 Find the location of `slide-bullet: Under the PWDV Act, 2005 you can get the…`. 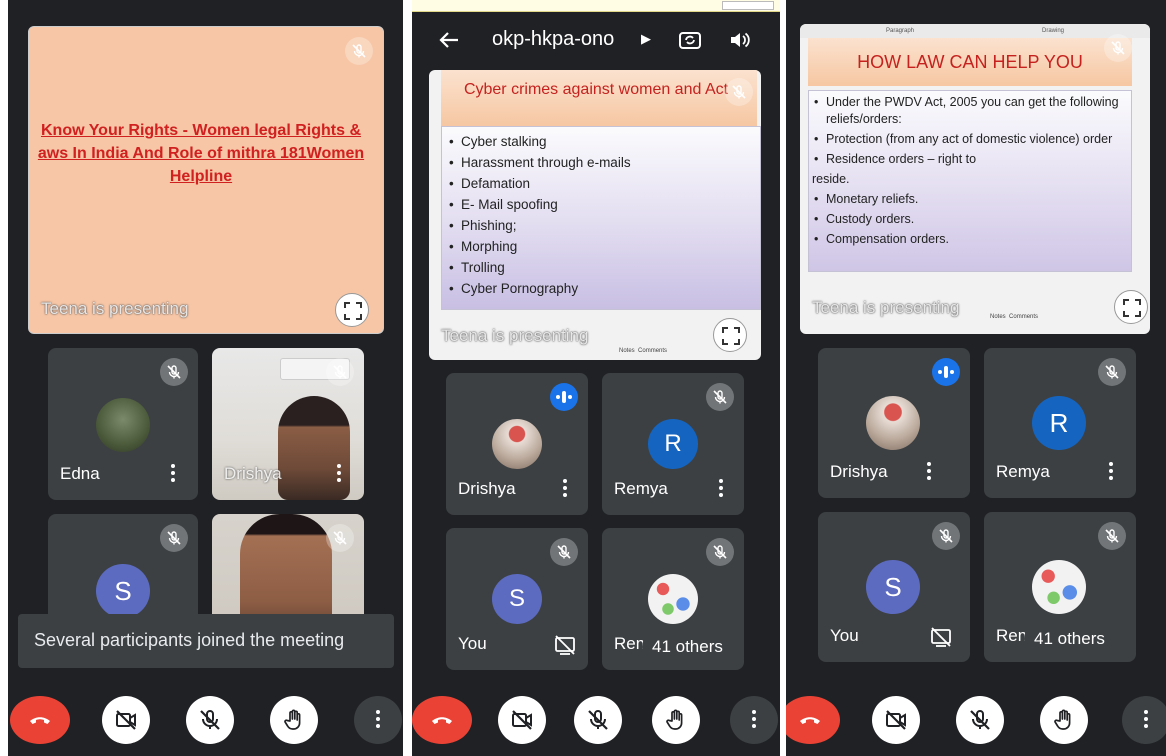

slide-bullet: Under the PWDV Act, 2005 you can get the… is located at coordinates (969, 111).